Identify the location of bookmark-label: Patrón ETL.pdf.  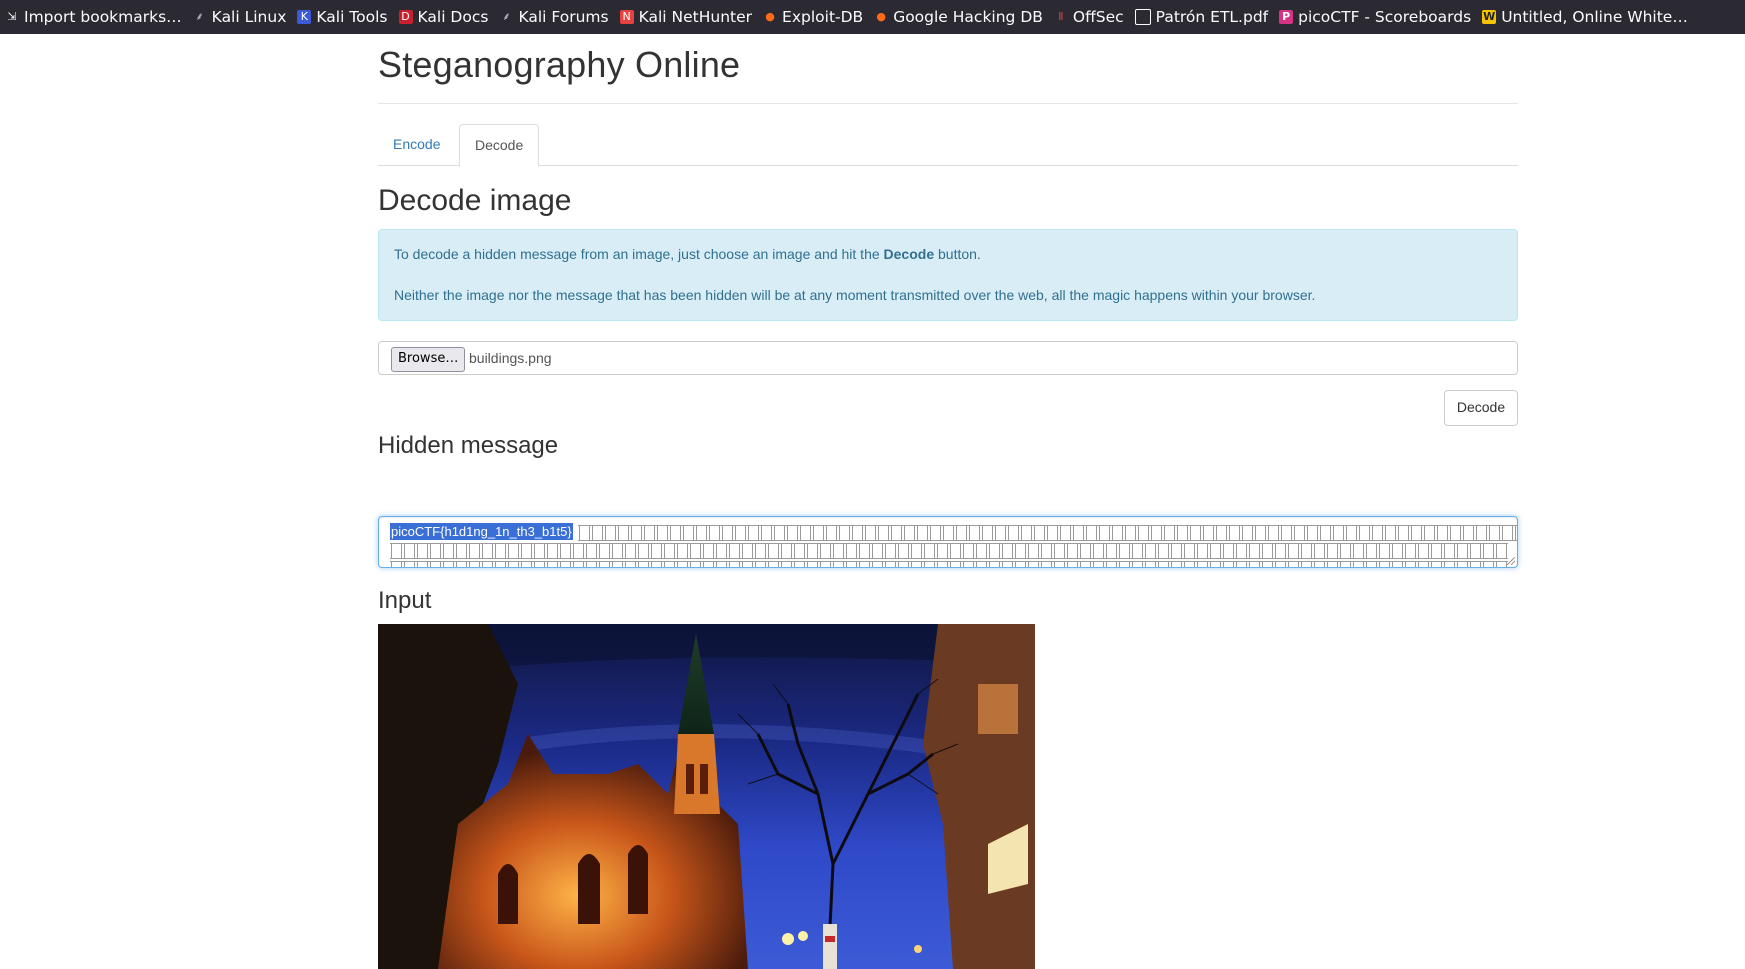
(1212, 17).